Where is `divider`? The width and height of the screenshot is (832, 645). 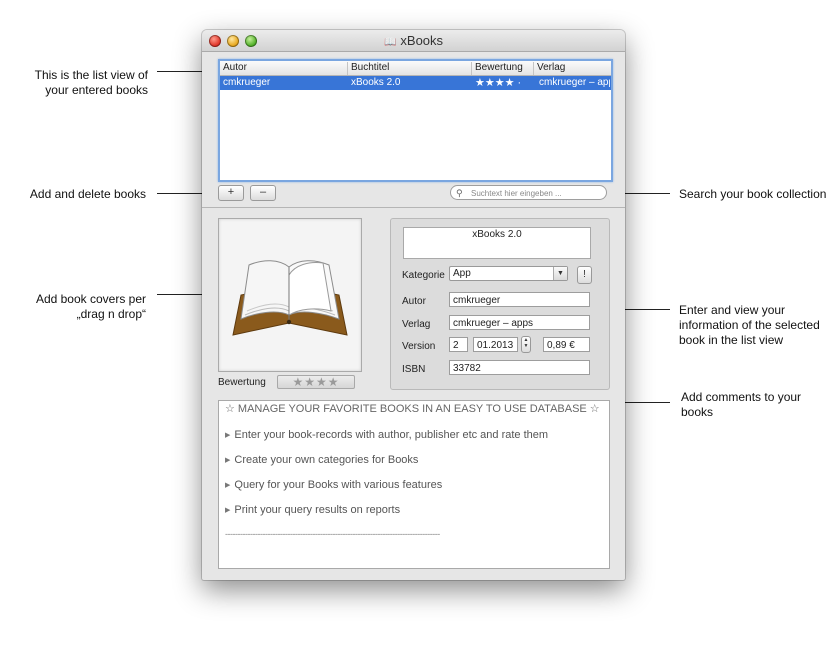 divider is located at coordinates (413, 207).